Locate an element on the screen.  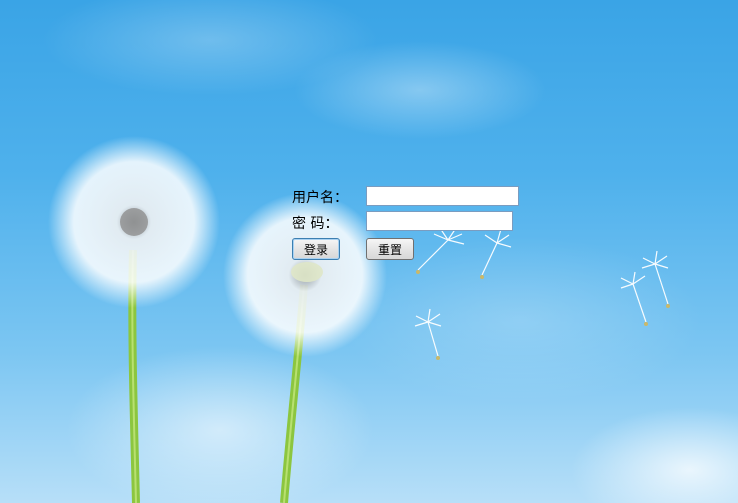
password-input is located at coordinates (439, 221).